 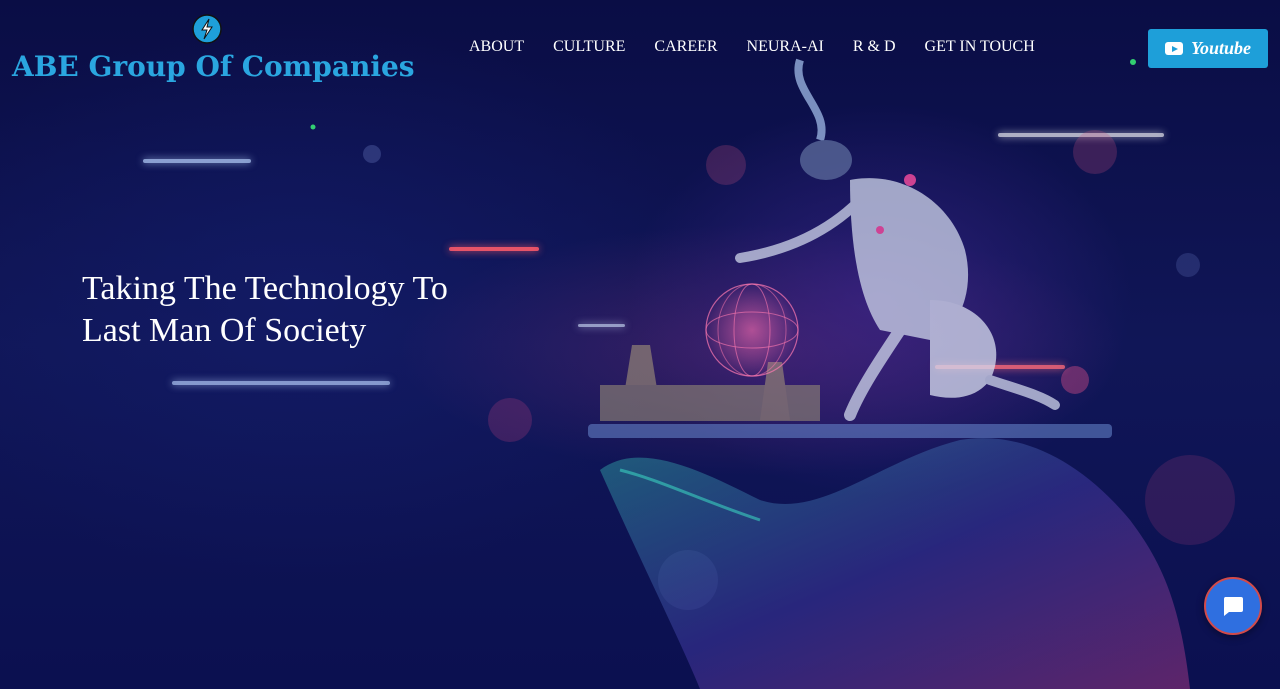 What do you see at coordinates (850, 431) in the screenshot?
I see `floating-platform` at bounding box center [850, 431].